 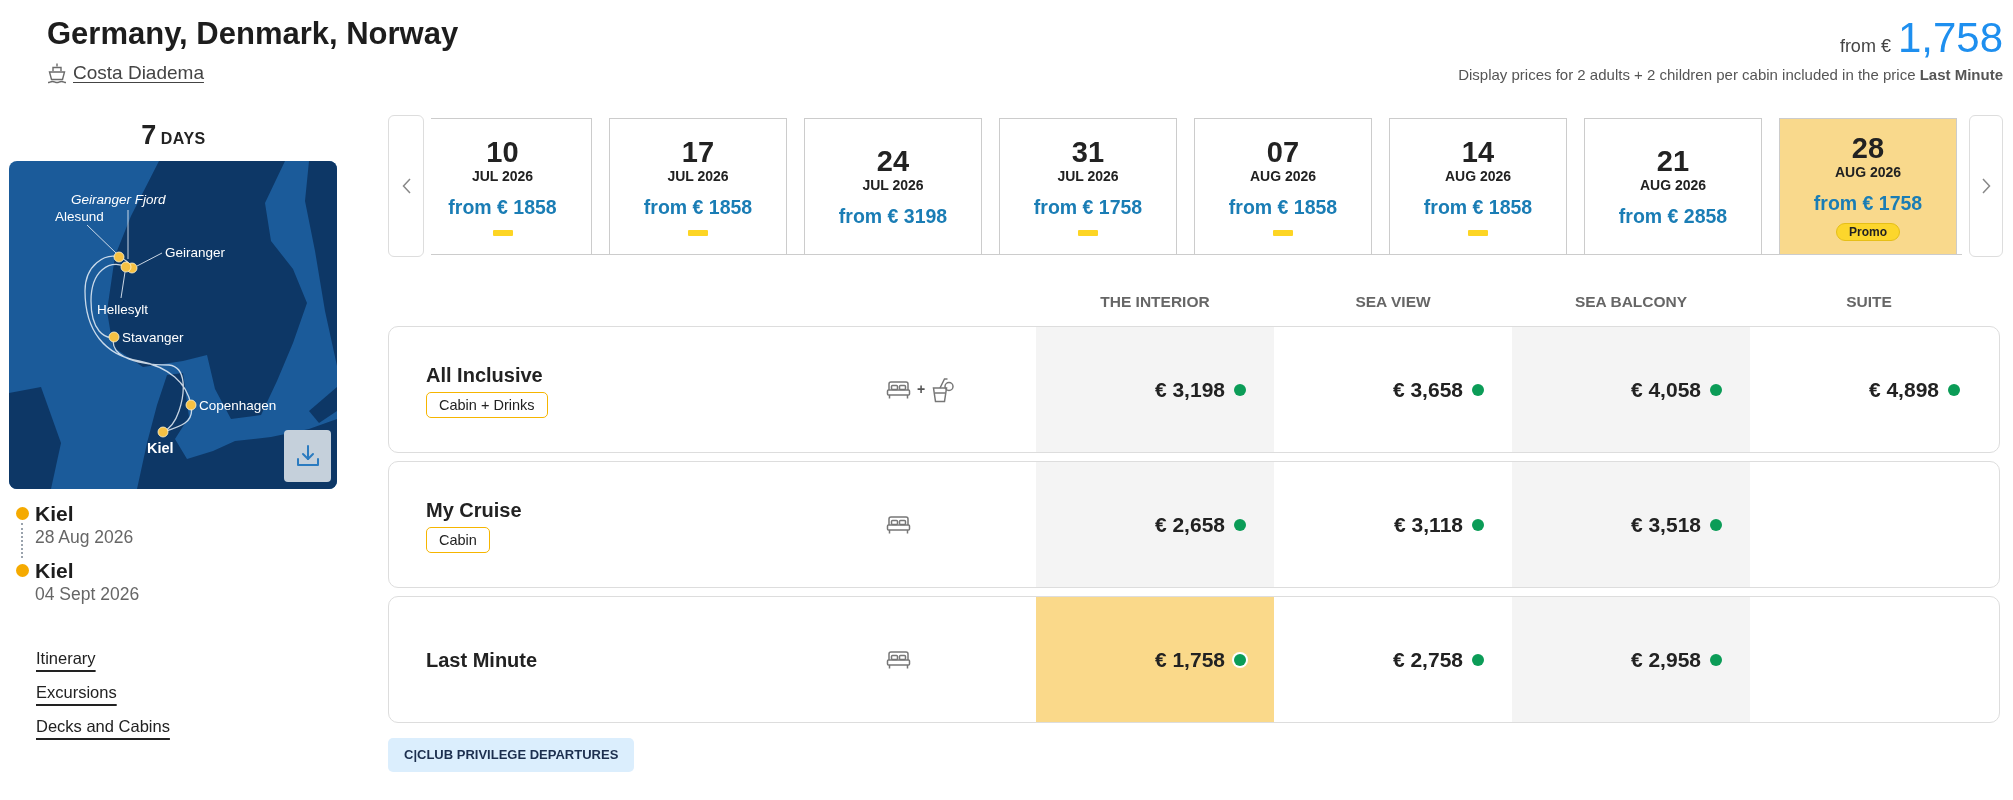 I want to click on departure-day: 10, so click(x=502, y=152).